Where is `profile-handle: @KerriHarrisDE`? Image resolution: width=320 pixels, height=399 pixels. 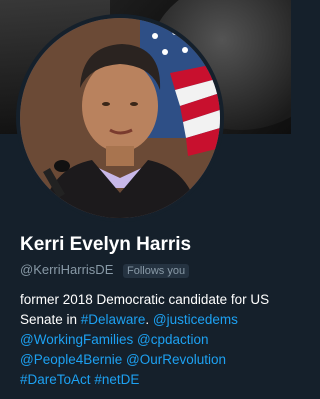 profile-handle: @KerriHarrisDE is located at coordinates (67, 269).